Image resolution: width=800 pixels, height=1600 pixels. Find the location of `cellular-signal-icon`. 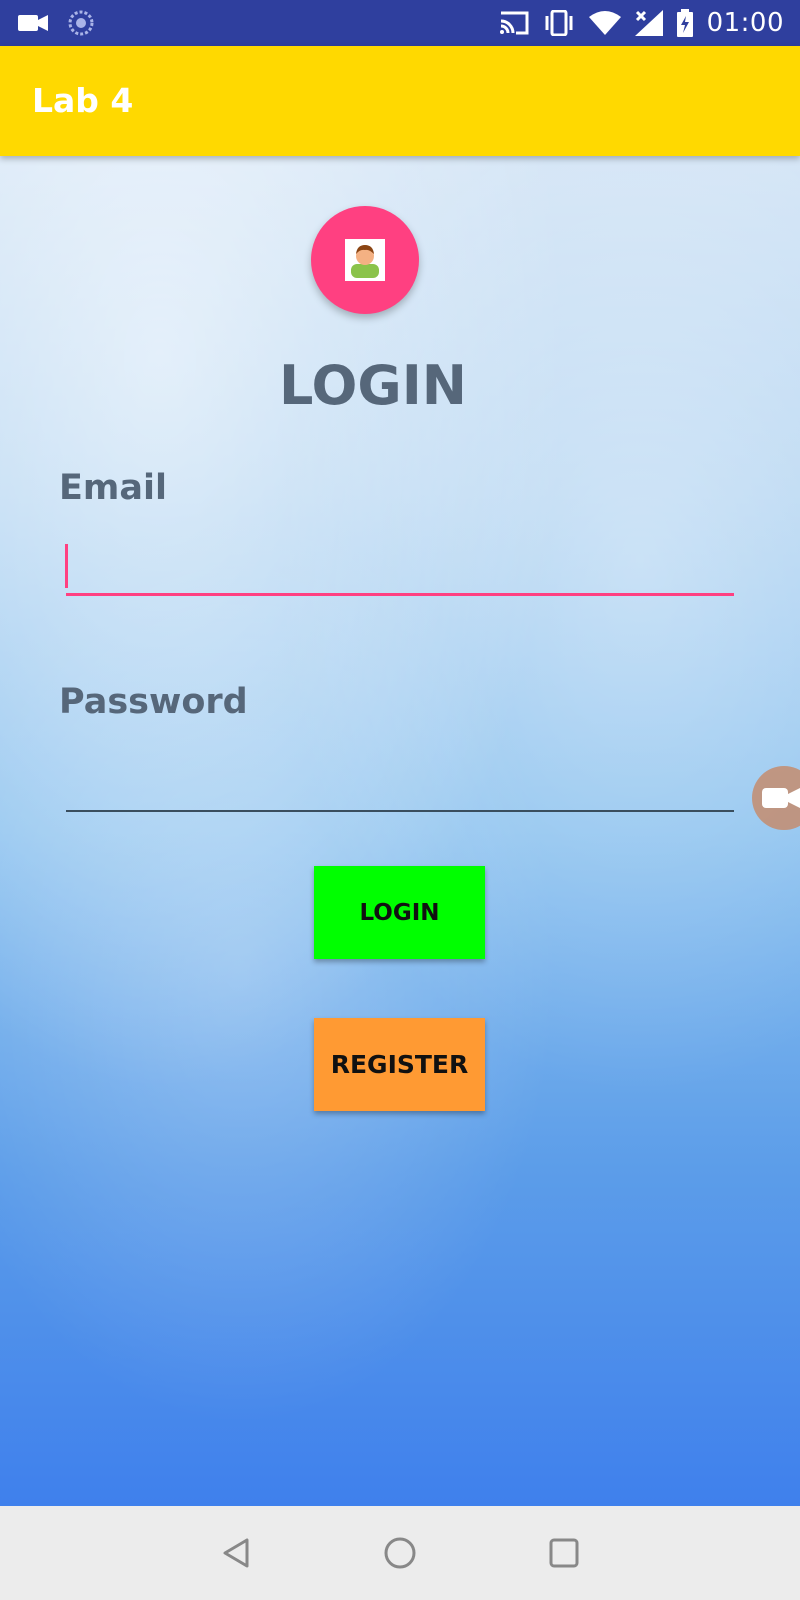

cellular-signal-icon is located at coordinates (648, 23).